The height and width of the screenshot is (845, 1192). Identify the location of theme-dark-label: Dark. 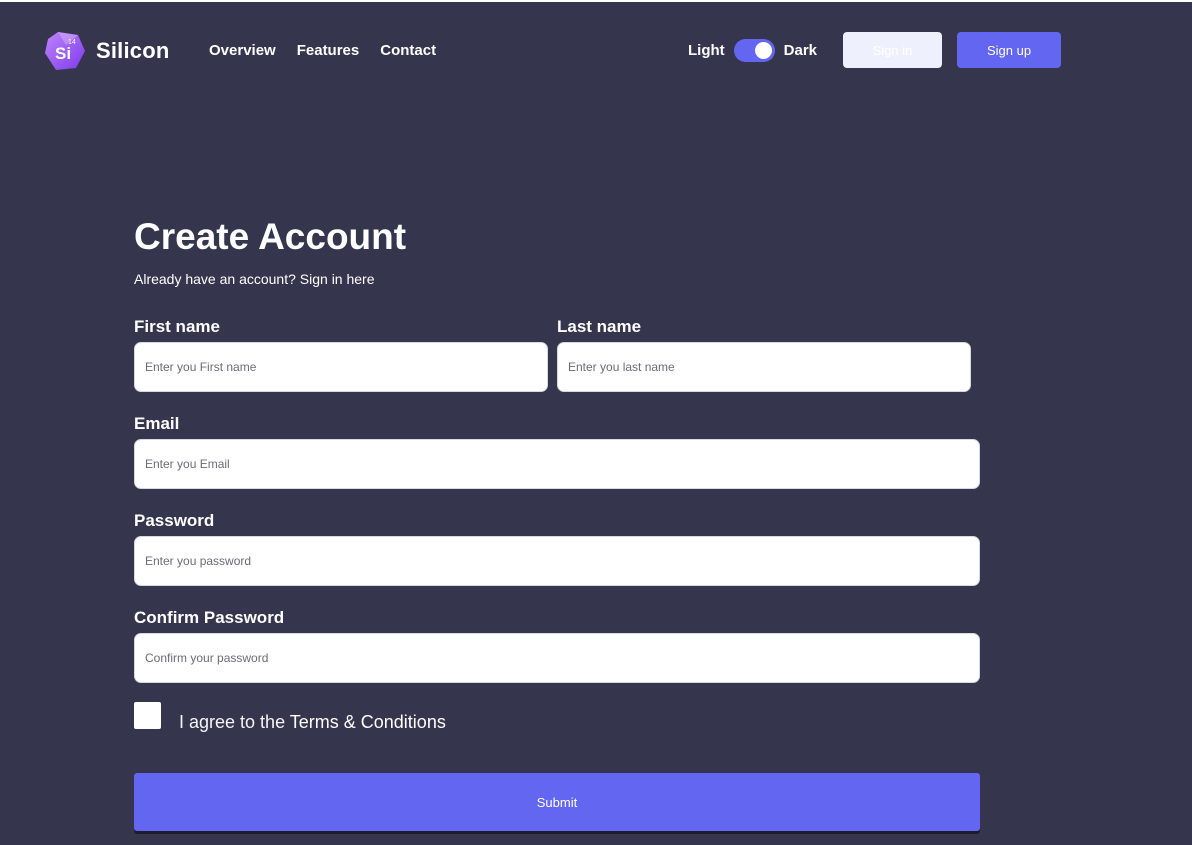
(800, 50).